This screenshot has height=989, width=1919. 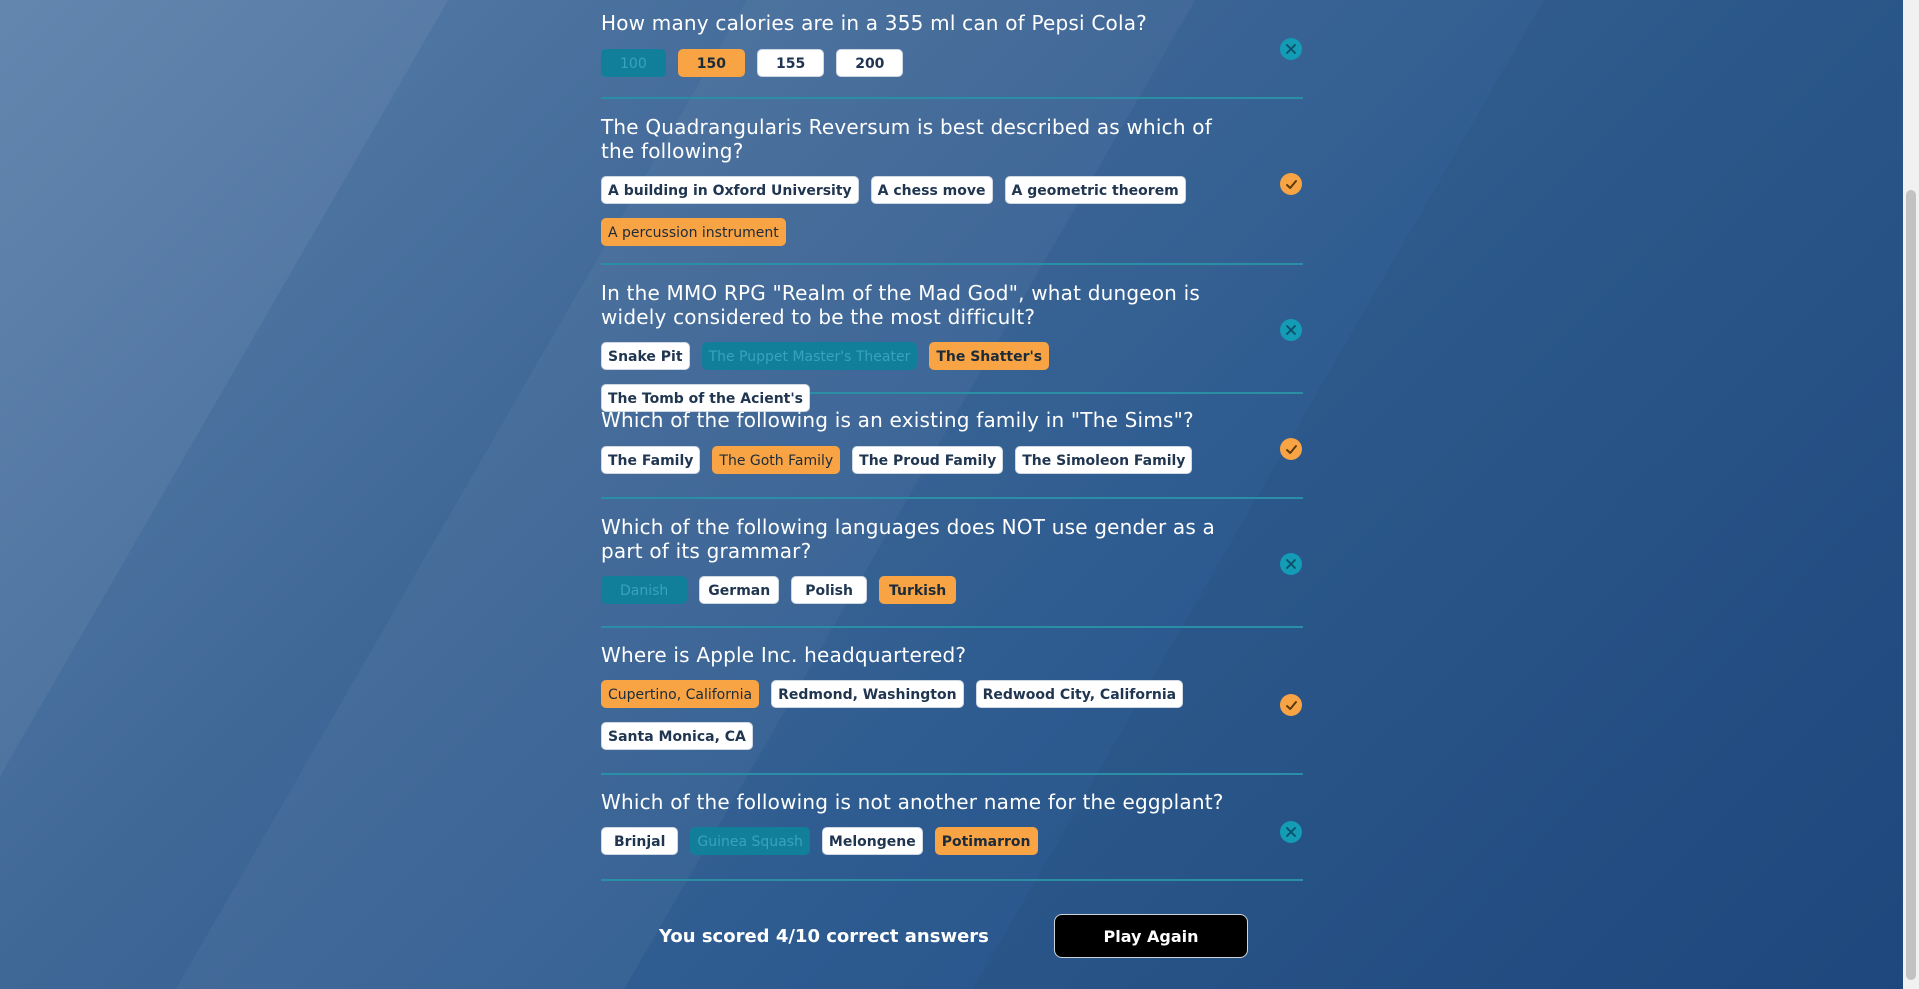 I want to click on answer-option: Redwood City, California, so click(x=1079, y=694).